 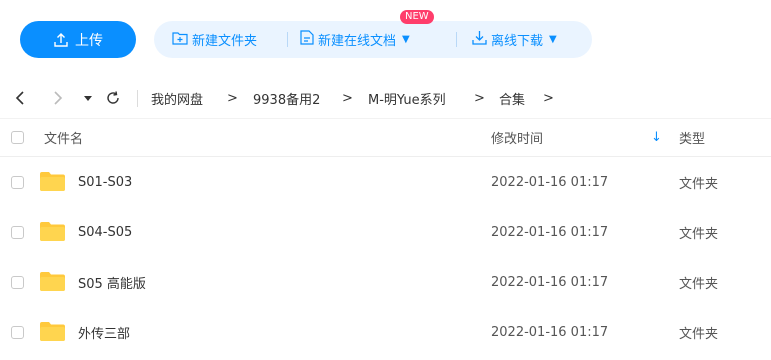 I want to click on table-row: S05 高能版 2022-01-16 01:17 文件夹, so click(x=385, y=282).